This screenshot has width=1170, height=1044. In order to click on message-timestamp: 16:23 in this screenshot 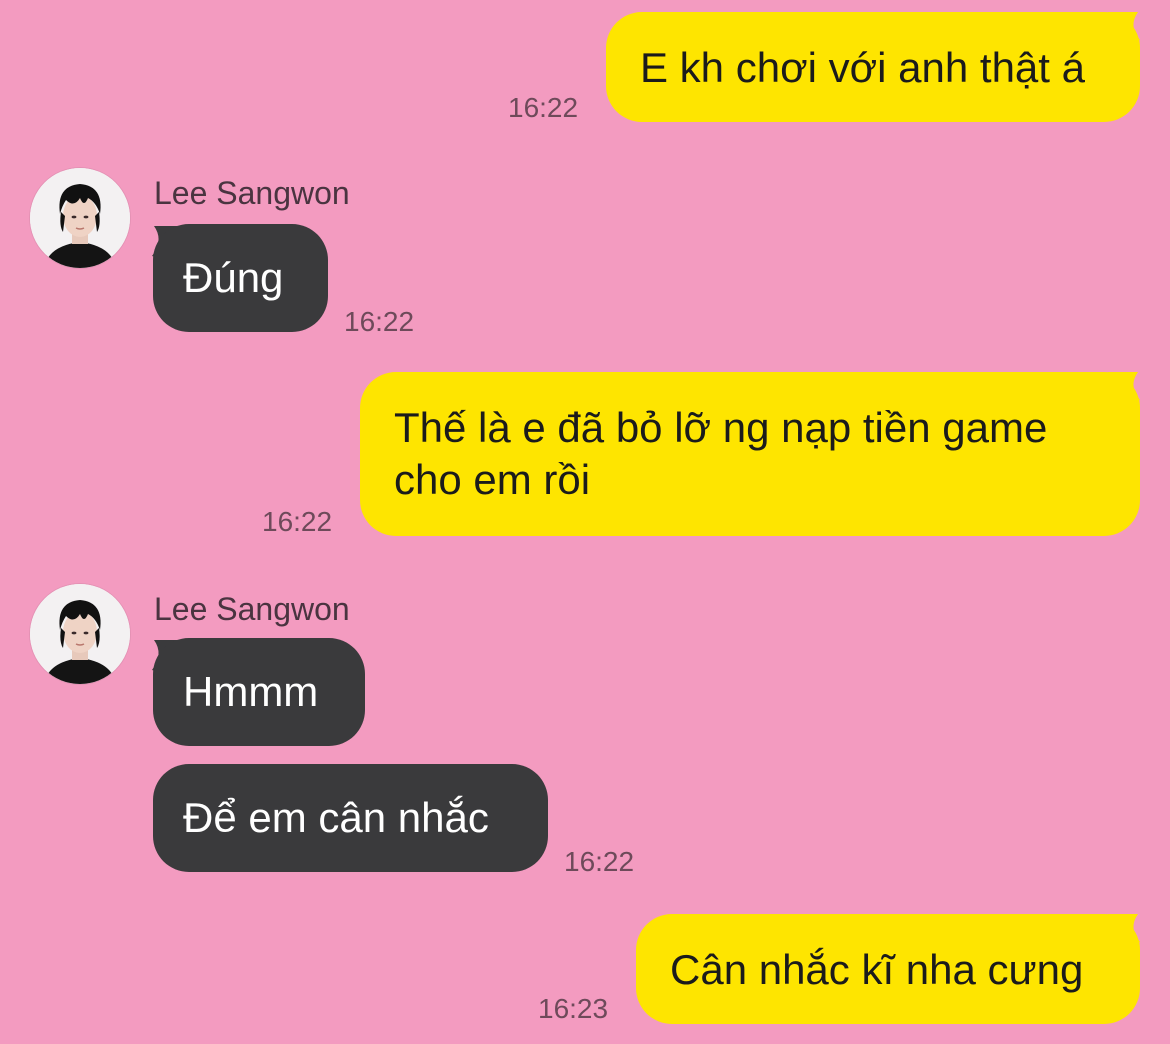, I will do `click(573, 1008)`.